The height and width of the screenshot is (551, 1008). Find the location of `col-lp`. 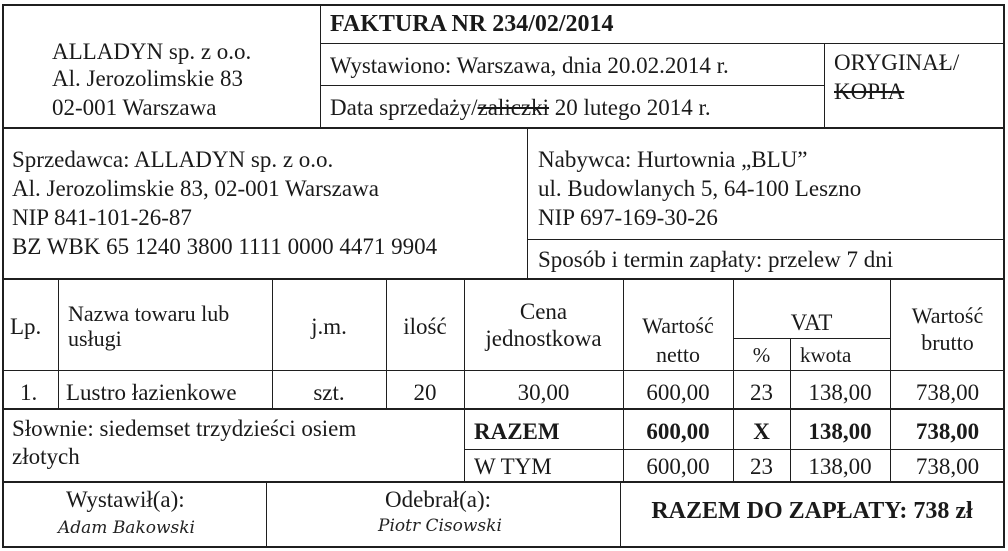

col-lp is located at coordinates (58, 344).